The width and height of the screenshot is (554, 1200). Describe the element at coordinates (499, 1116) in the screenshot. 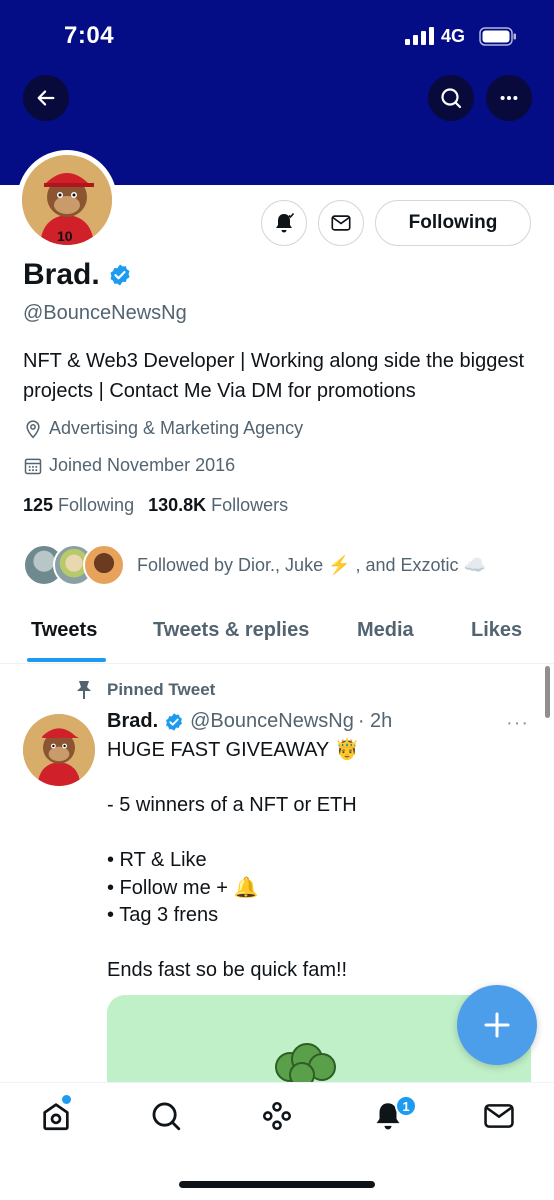

I see `messages-icon` at that location.